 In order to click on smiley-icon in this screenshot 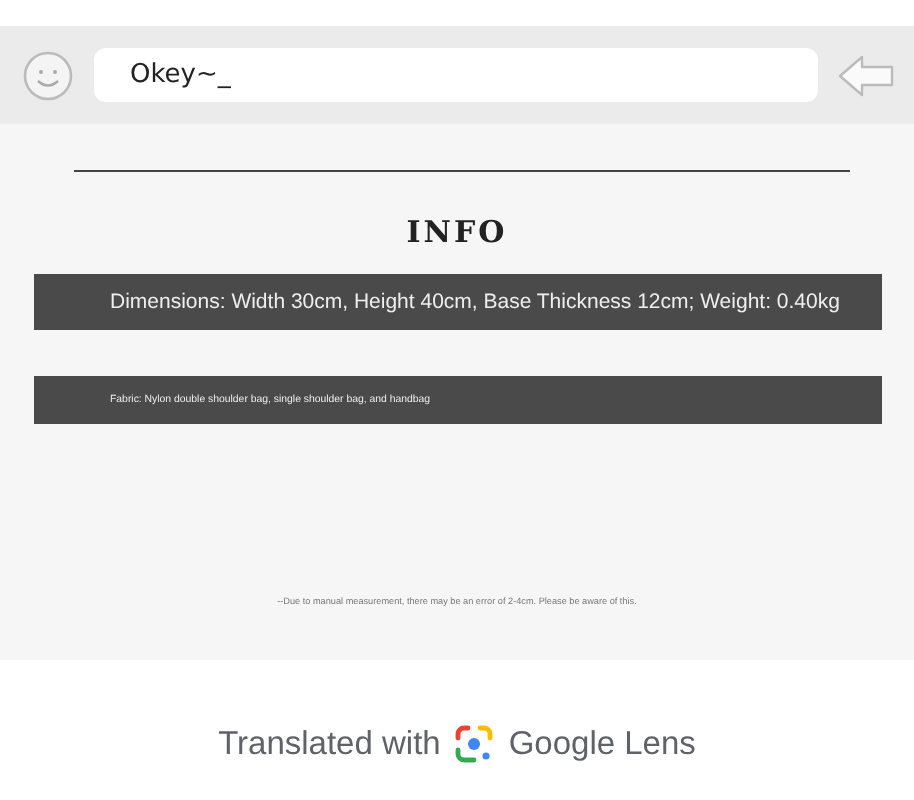, I will do `click(48, 75)`.